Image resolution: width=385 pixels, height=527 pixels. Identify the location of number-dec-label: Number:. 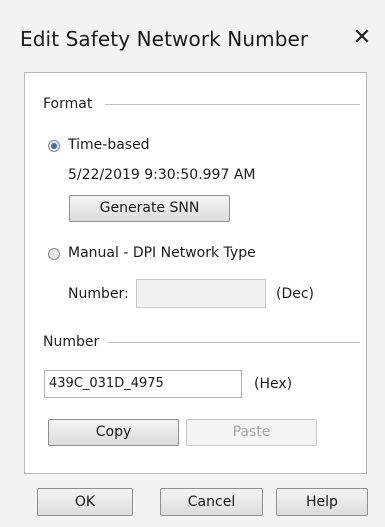
(98, 294).